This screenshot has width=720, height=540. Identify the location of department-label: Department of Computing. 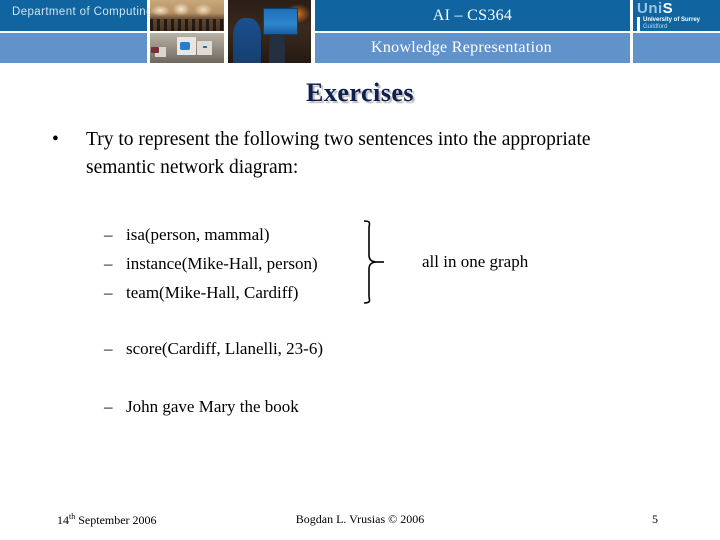
(82, 12).